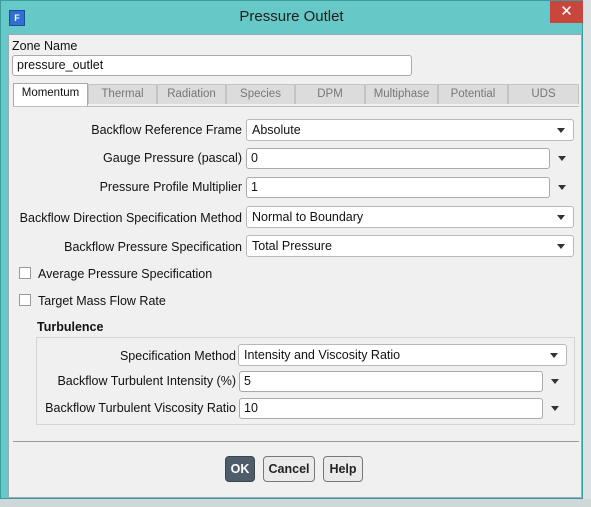  What do you see at coordinates (130, 218) in the screenshot?
I see `backflow-direction-method-label: Backflow Direction Specification Method` at bounding box center [130, 218].